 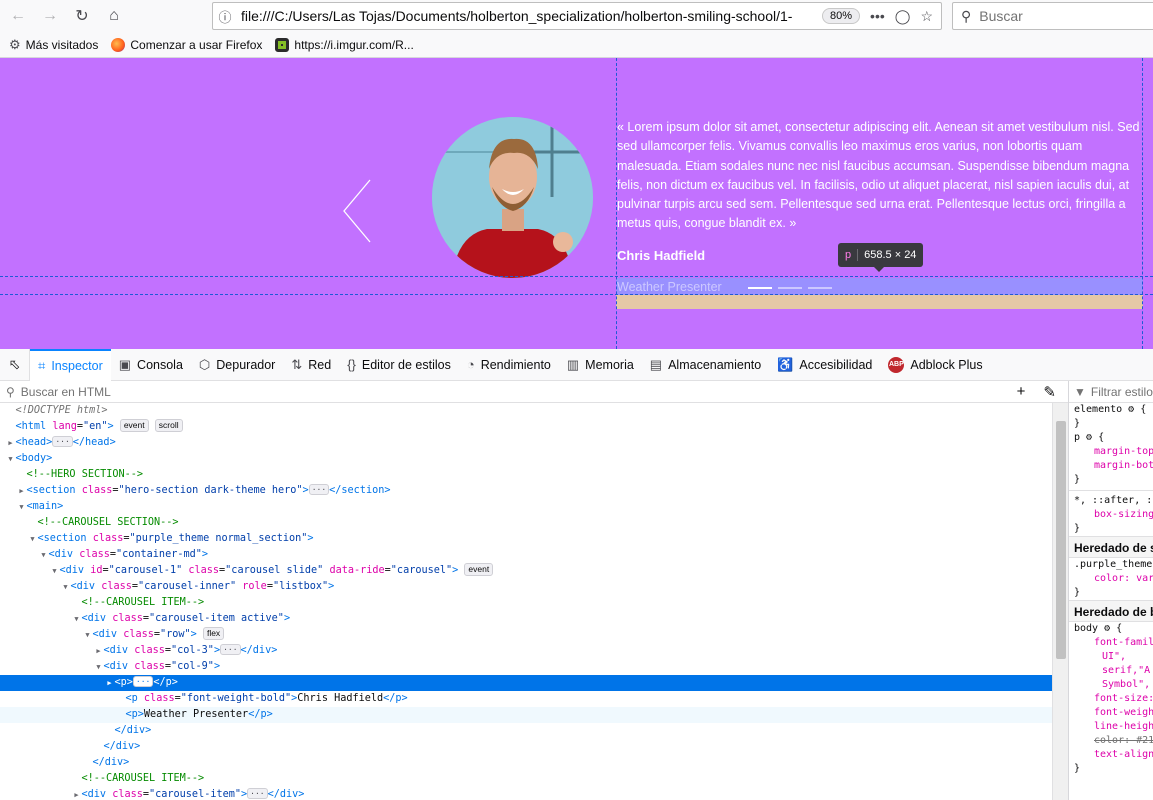 I want to click on css-rule-line: UI",, so click(x=1111, y=657).